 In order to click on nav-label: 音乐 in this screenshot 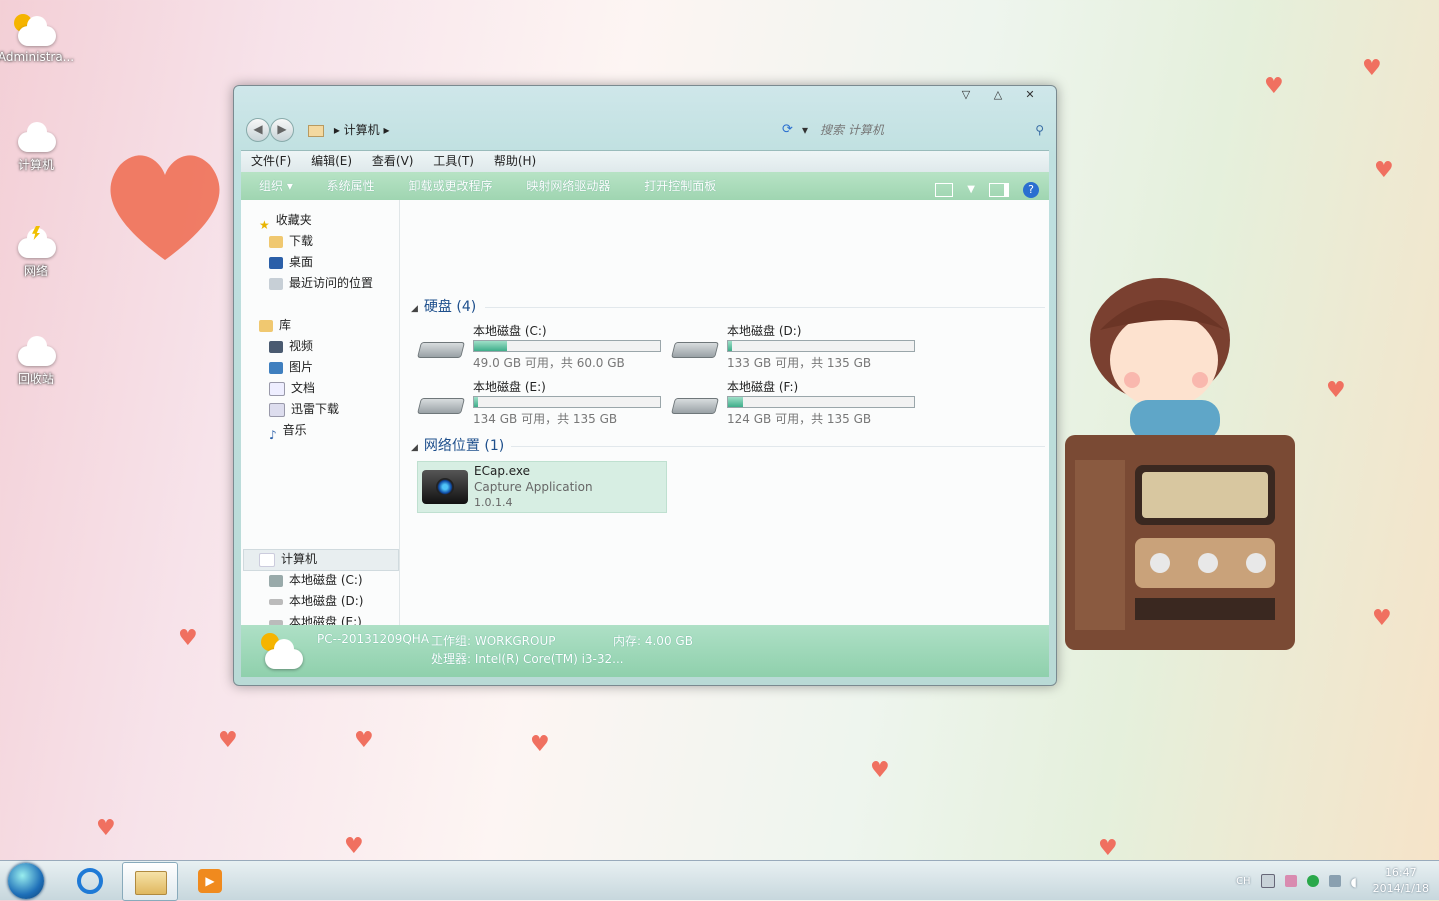, I will do `click(294, 430)`.